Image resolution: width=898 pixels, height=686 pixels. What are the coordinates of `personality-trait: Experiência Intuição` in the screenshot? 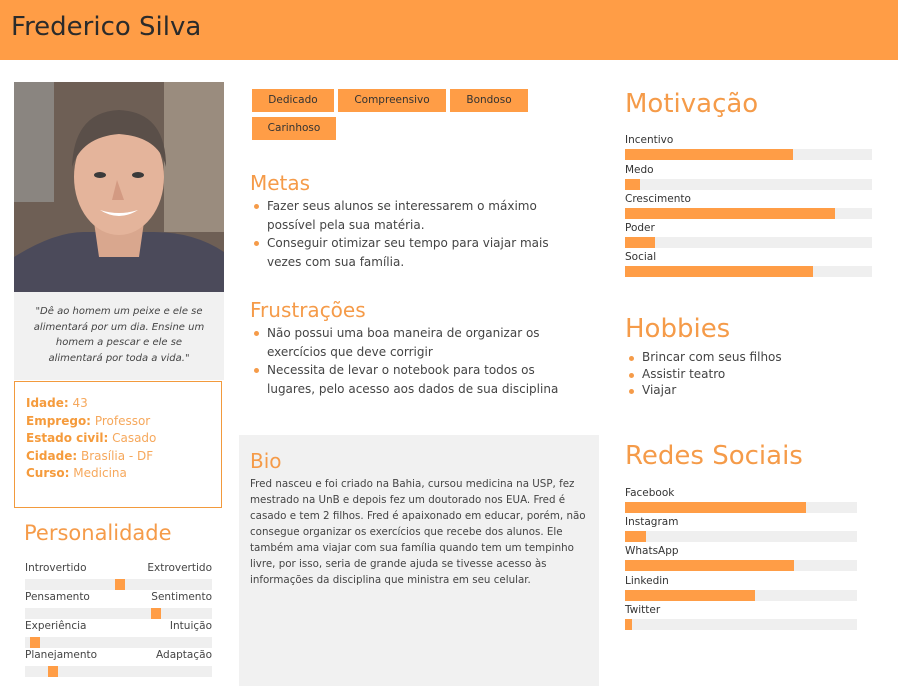 It's located at (118, 633).